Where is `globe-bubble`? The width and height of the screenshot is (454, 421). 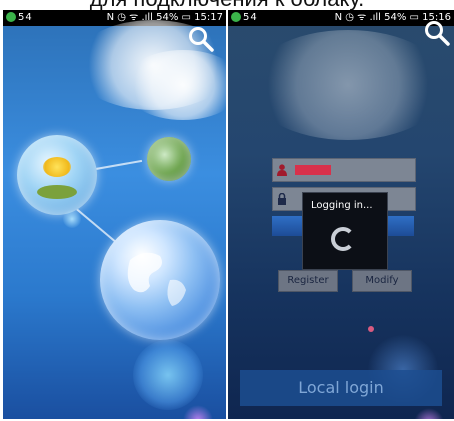 globe-bubble is located at coordinates (160, 280).